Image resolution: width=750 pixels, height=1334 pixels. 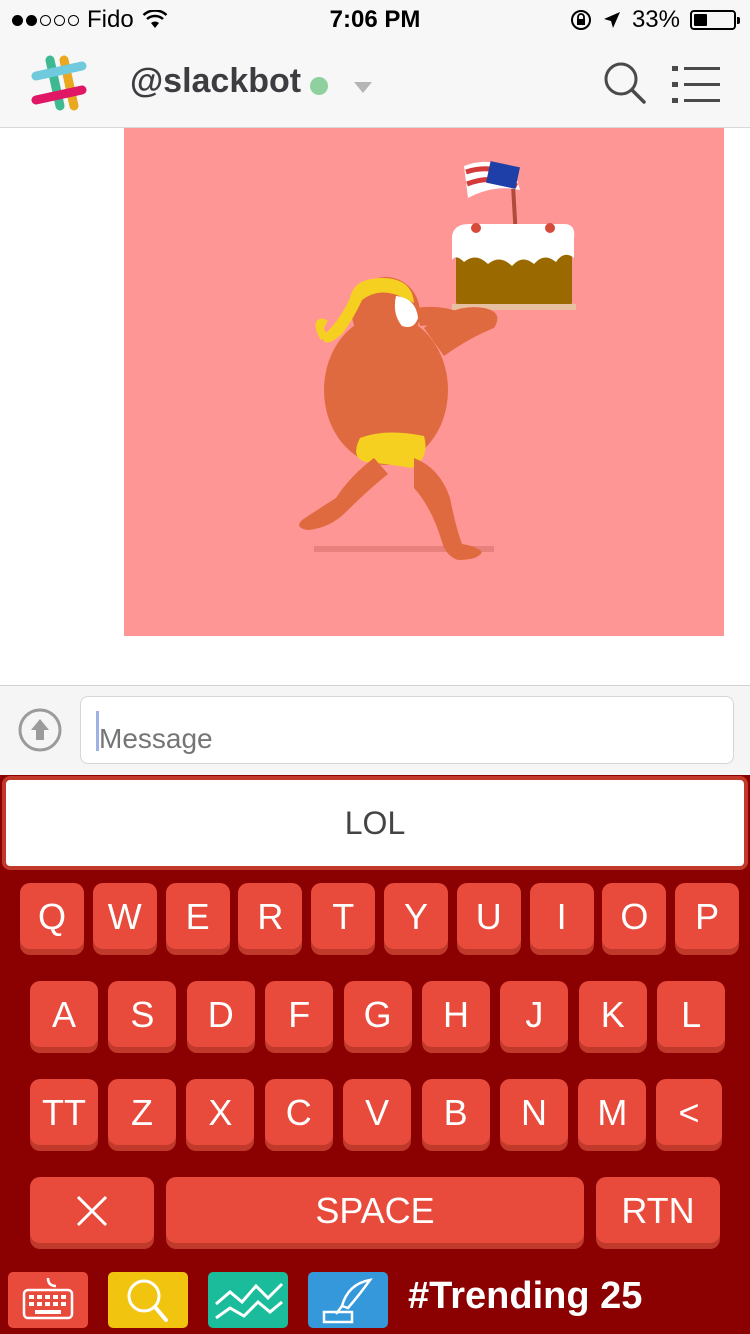 I want to click on key-k: K, so click(x=612, y=1014).